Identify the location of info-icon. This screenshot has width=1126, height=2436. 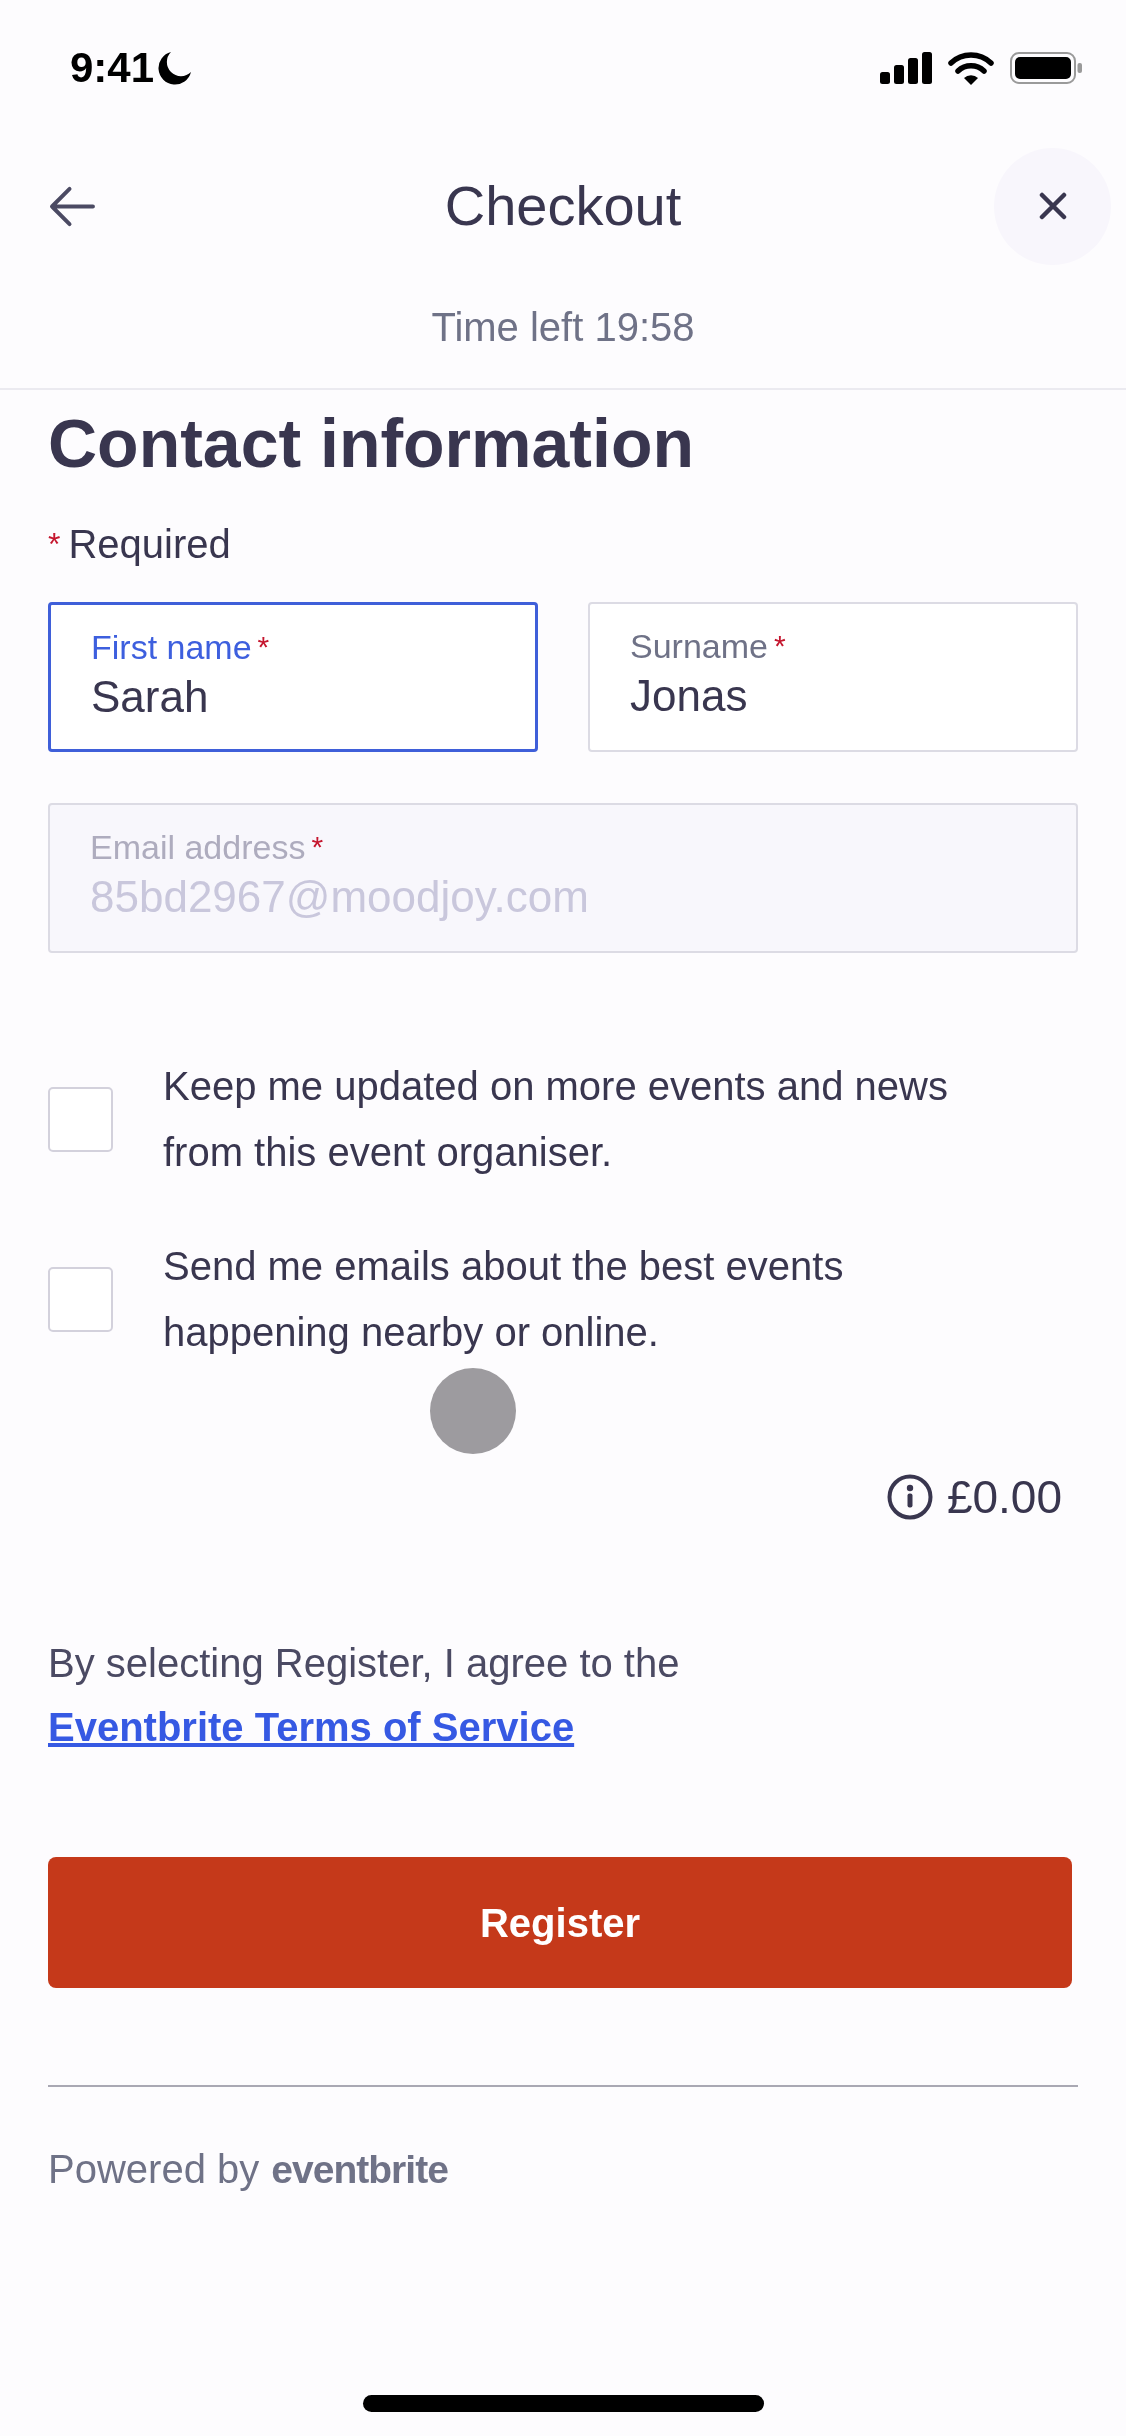
(909, 1497).